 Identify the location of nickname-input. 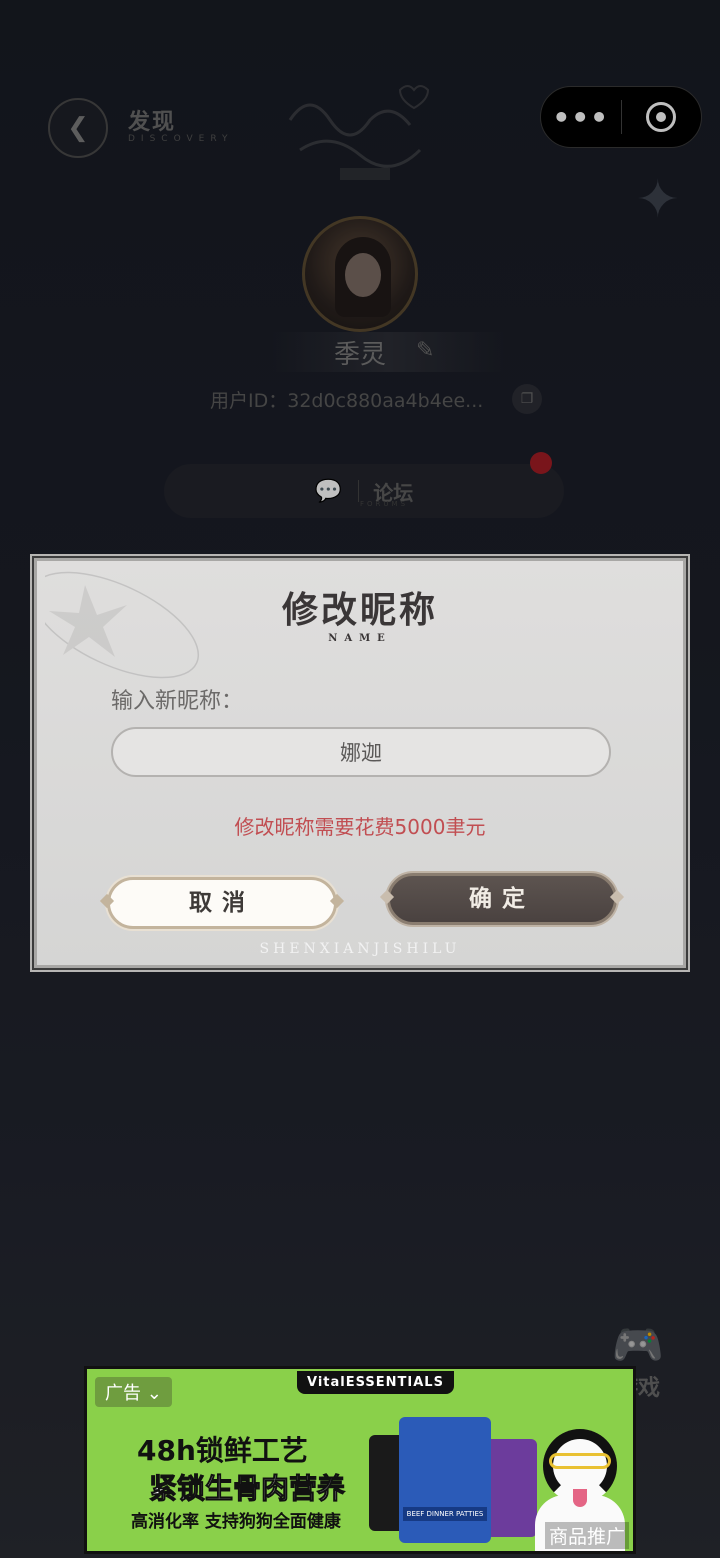
(361, 752).